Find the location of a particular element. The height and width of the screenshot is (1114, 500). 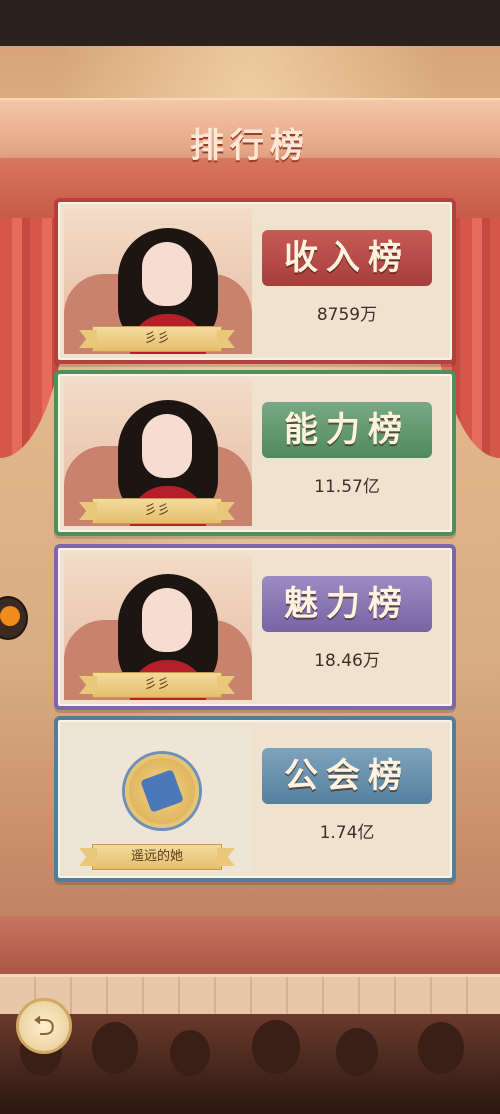

side-tab-icon is located at coordinates (10, 616).